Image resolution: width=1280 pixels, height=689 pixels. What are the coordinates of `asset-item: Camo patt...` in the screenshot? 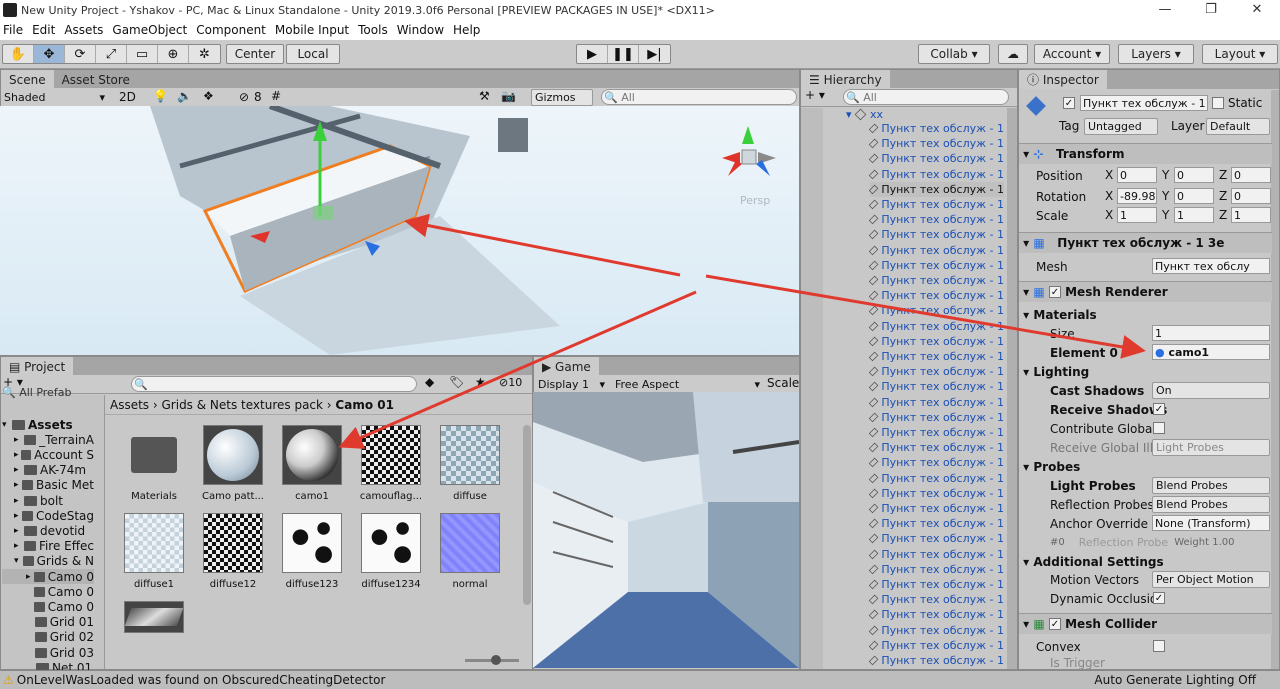 It's located at (233, 463).